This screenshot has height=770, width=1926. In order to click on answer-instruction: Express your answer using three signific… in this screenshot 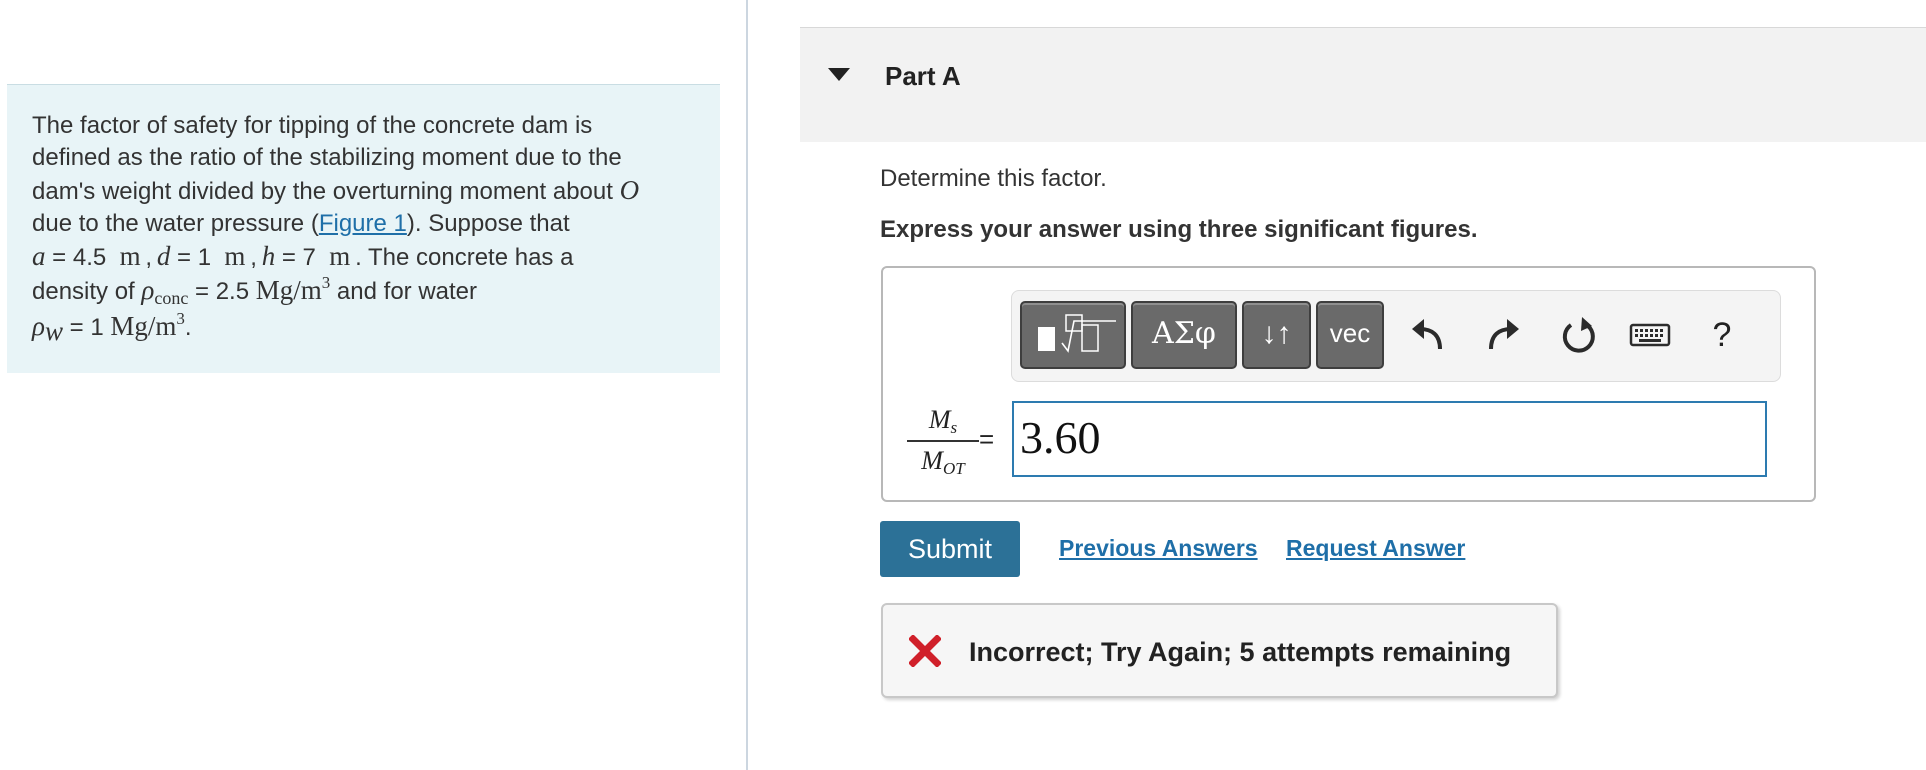, I will do `click(1179, 229)`.